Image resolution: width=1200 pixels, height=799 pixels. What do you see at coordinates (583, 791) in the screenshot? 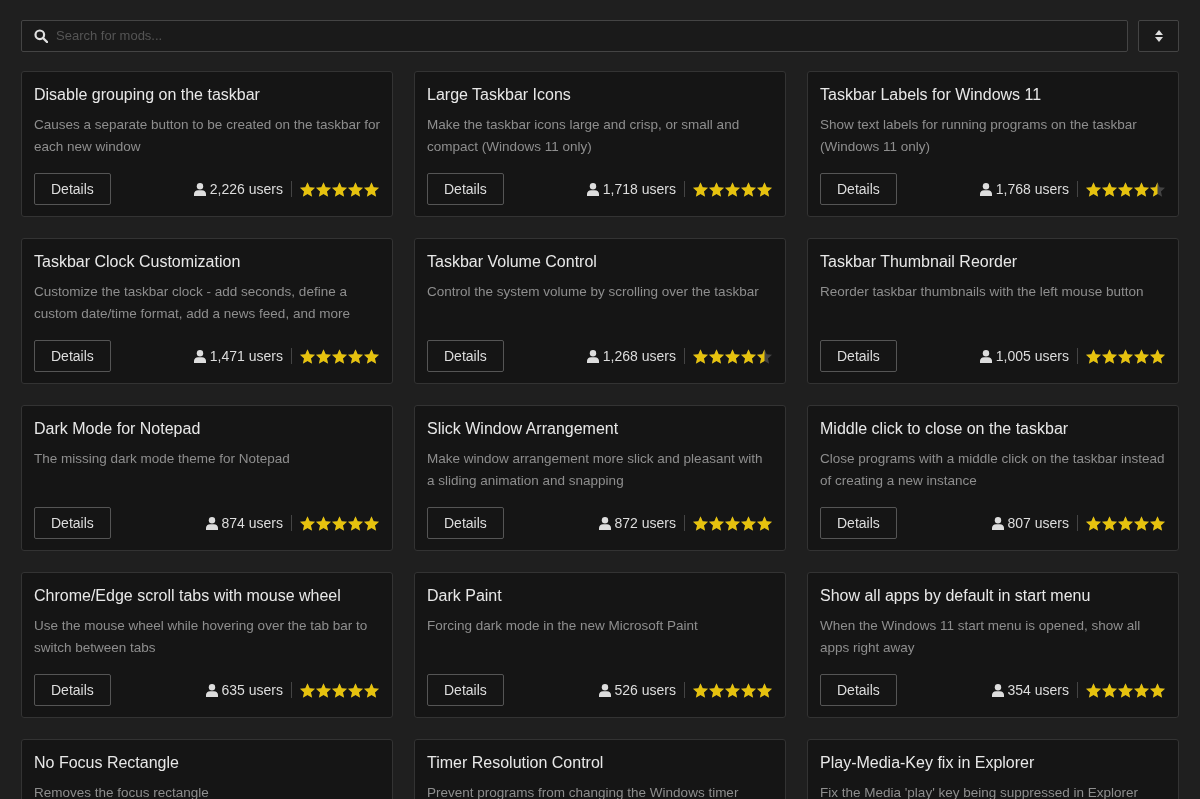
I see `mod-description: Prevent programs from changing the Windows timer` at bounding box center [583, 791].